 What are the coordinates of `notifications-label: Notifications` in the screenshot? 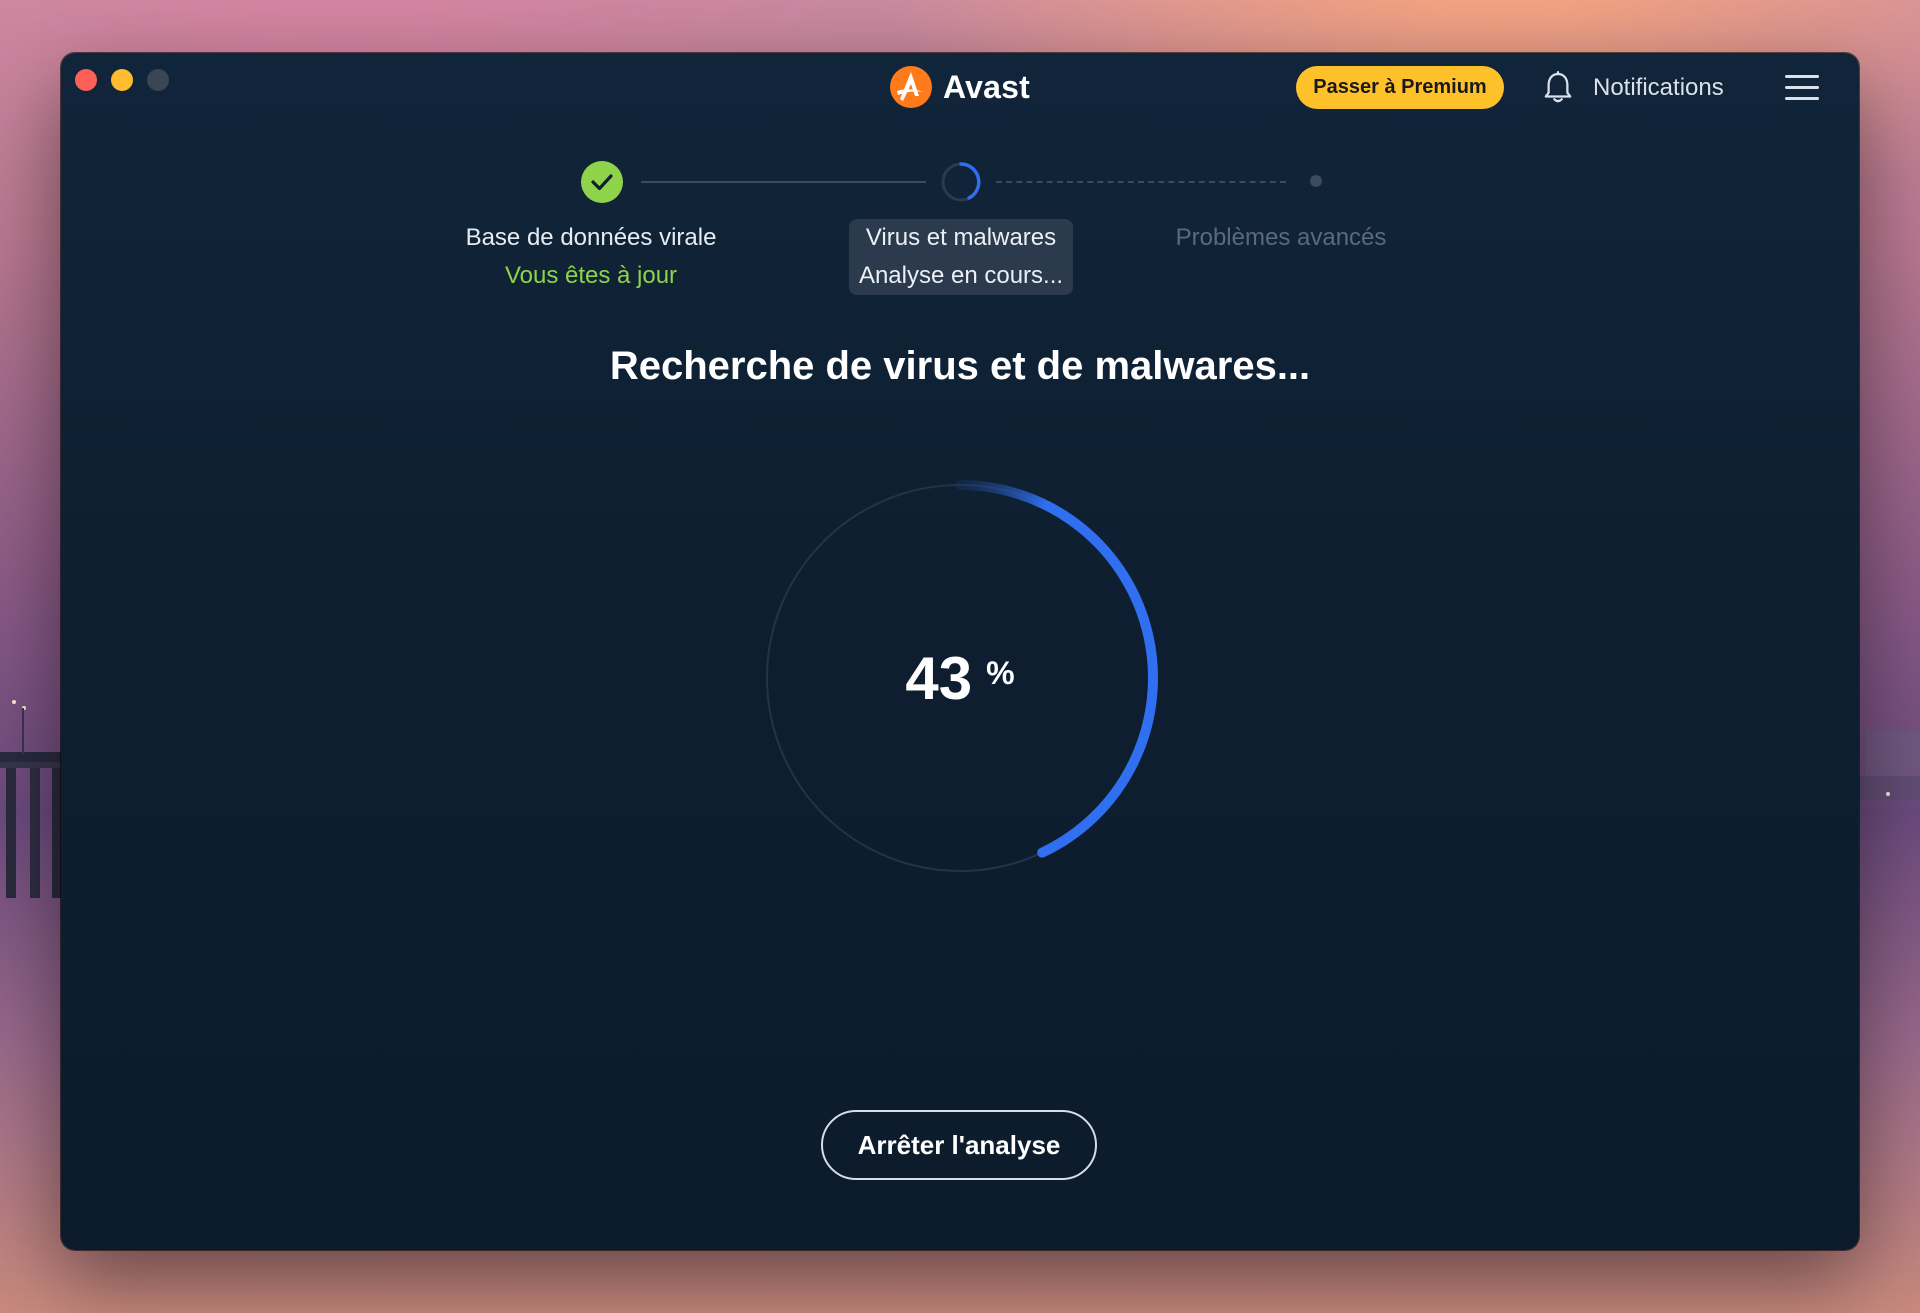 It's located at (1658, 87).